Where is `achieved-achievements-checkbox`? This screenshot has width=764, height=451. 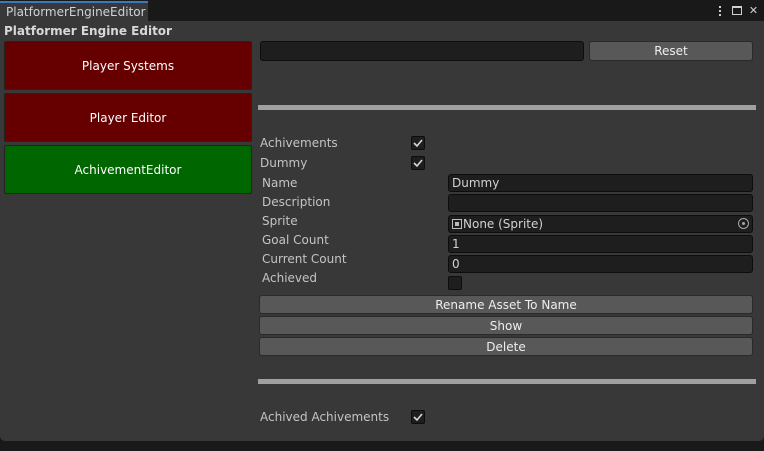
achieved-achievements-checkbox is located at coordinates (418, 417).